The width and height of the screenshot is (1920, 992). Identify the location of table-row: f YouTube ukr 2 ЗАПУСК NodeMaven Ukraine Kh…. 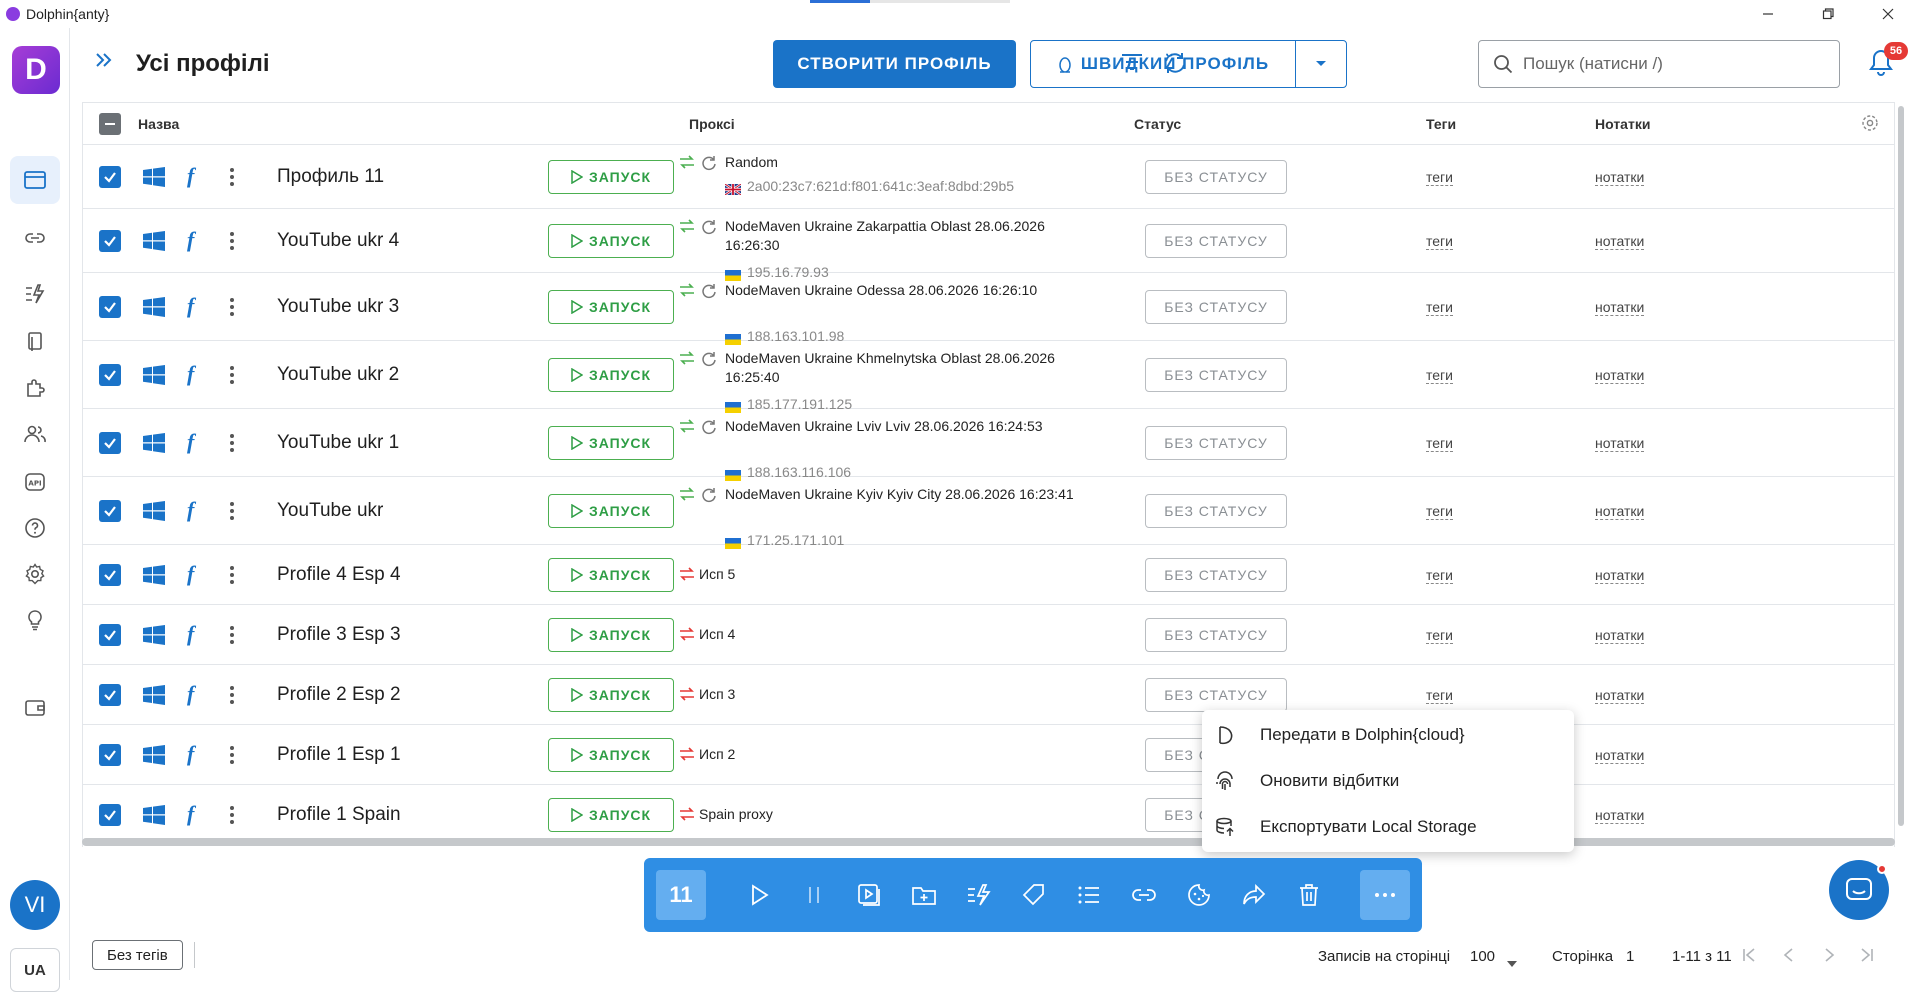
(988, 377).